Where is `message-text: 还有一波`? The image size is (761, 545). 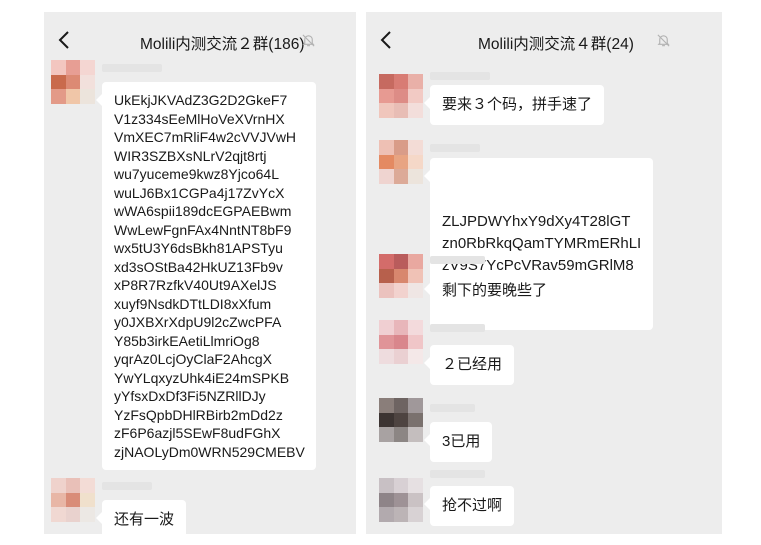
message-text: 还有一波 is located at coordinates (144, 519).